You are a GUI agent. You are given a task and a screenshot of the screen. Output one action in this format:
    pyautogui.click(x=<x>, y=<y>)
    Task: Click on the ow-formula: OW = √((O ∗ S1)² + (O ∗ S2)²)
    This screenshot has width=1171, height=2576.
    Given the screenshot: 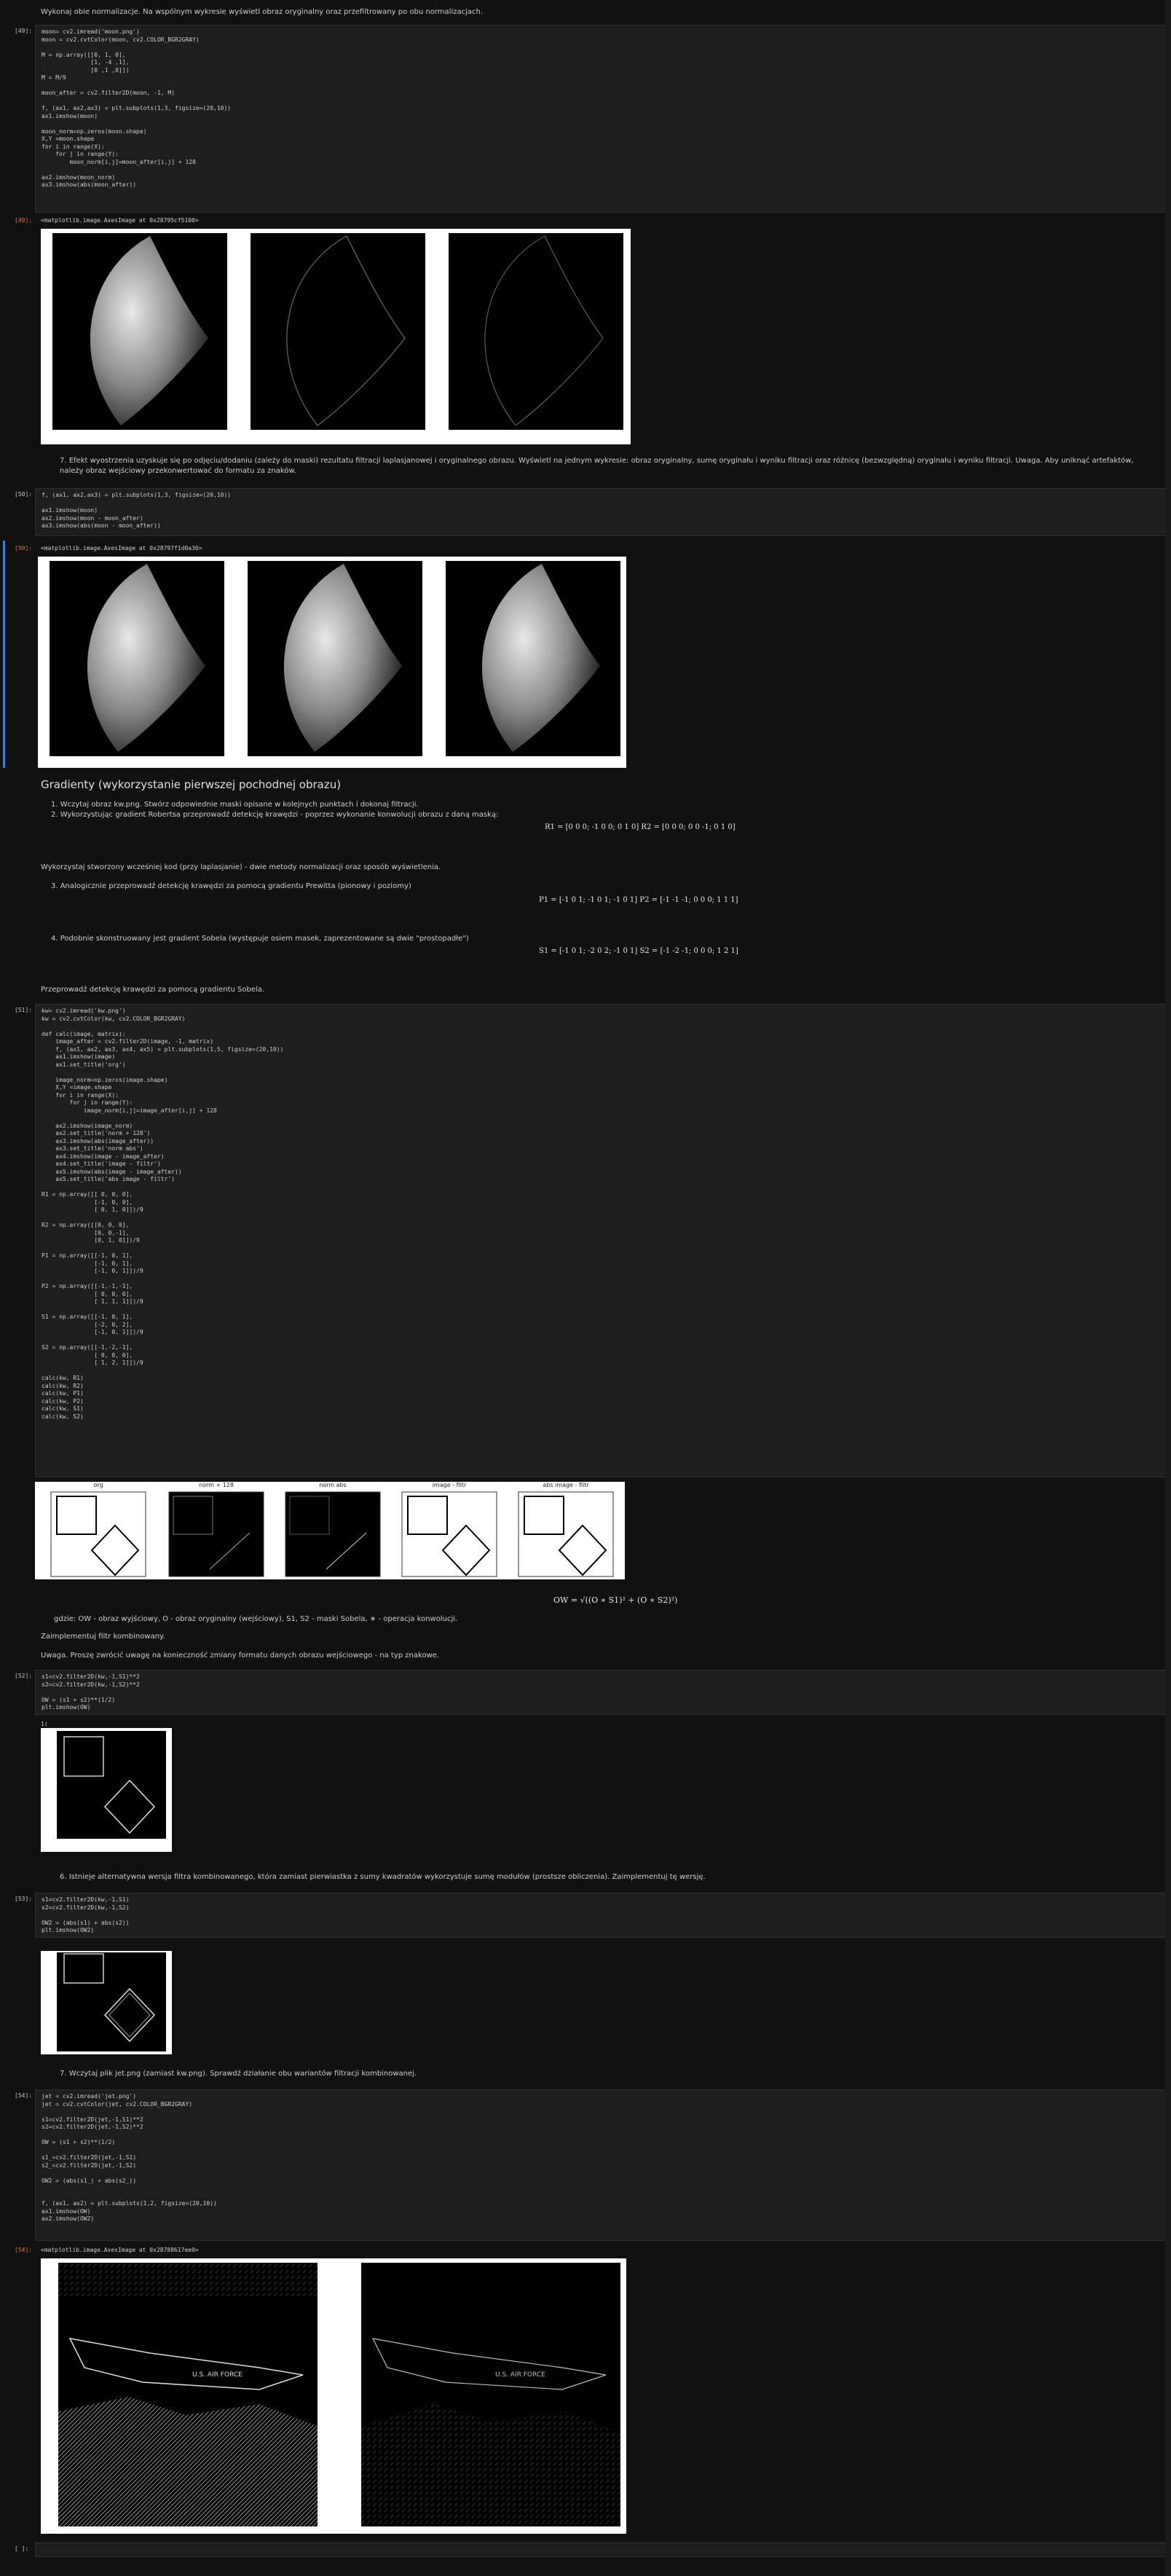 What is the action you would take?
    pyautogui.click(x=615, y=1600)
    